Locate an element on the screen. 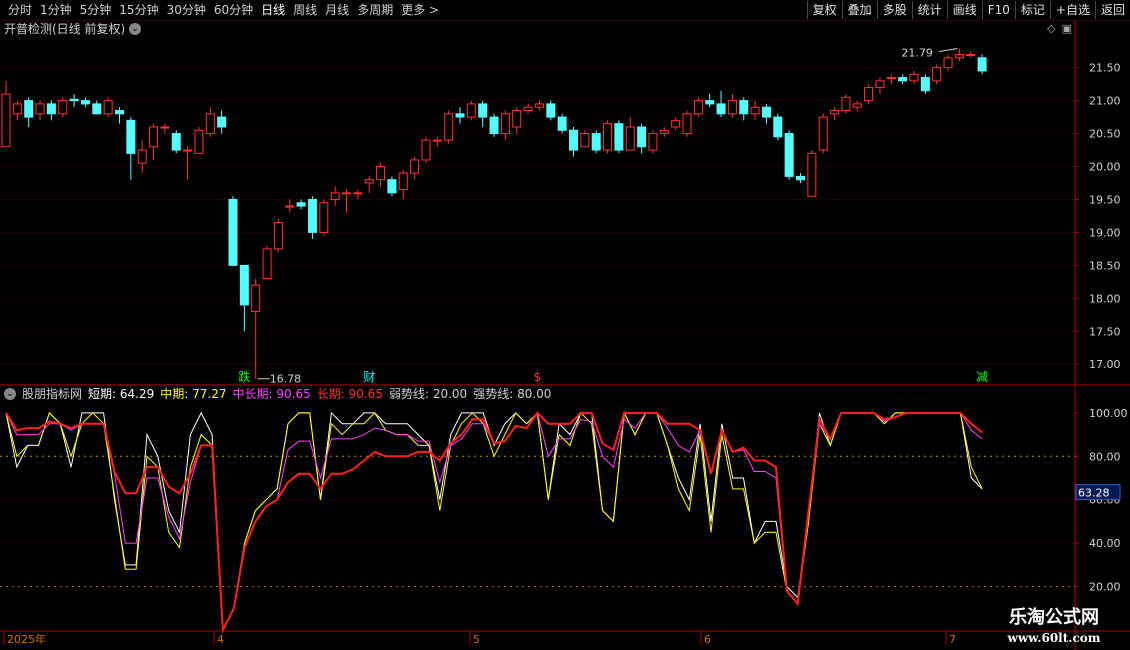 This screenshot has height=650, width=1130. y-tick-label: 21.50 is located at coordinates (1105, 68).